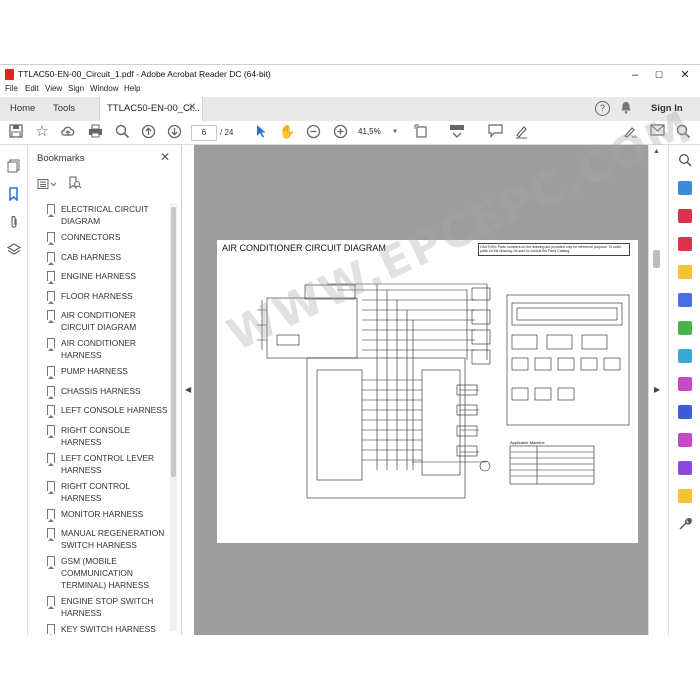 The height and width of the screenshot is (700, 700). I want to click on bookmark-star-icon: ☆, so click(42, 132).